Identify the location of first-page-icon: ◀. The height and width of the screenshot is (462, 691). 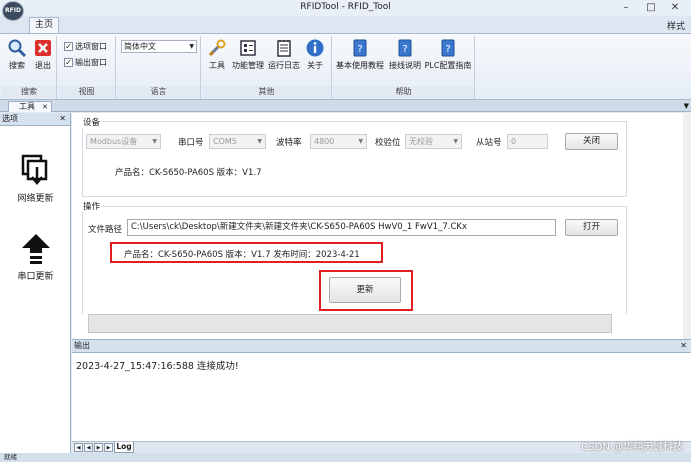
(78, 447).